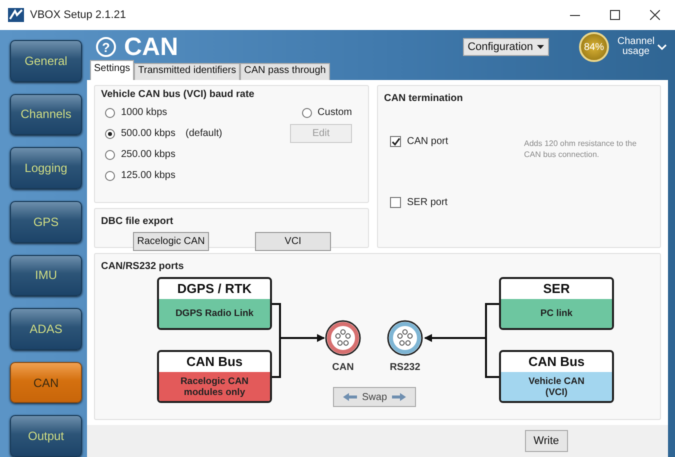 This screenshot has width=675, height=457. I want to click on device-description: Vehicle CAN (VCI), so click(556, 386).